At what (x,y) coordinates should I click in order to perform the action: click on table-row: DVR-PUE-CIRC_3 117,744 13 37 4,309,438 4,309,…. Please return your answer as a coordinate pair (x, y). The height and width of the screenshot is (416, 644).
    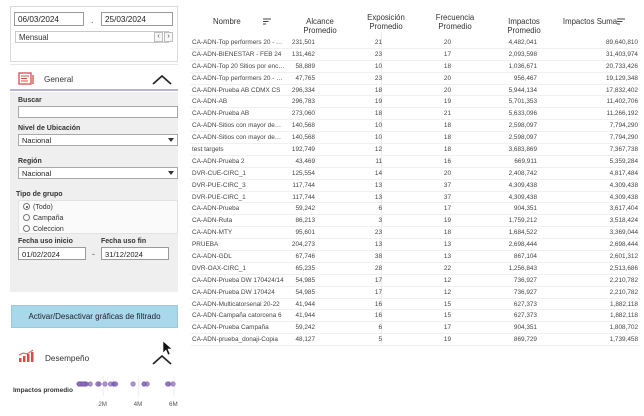
    Looking at the image, I should click on (415, 186).